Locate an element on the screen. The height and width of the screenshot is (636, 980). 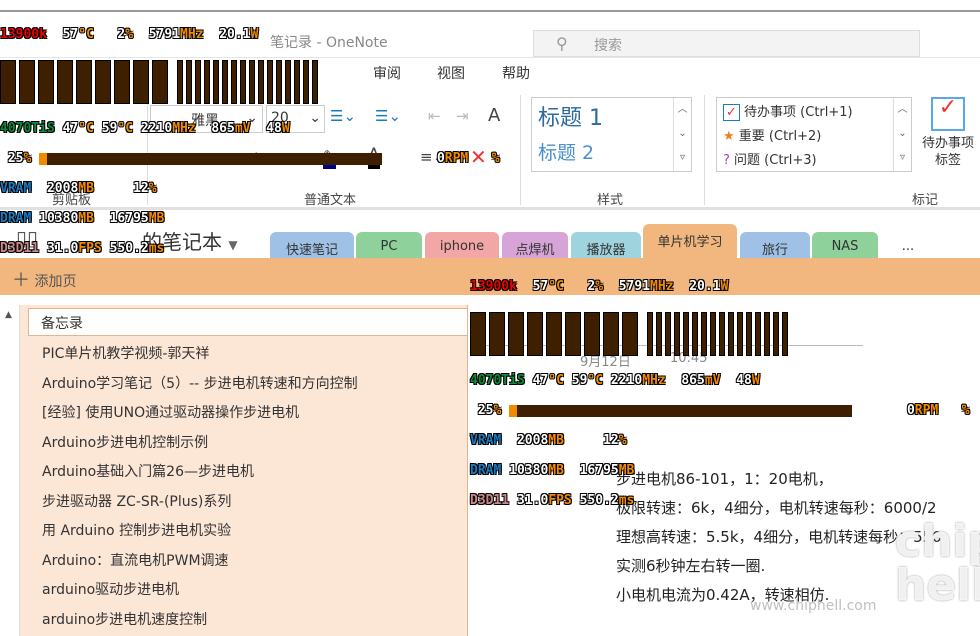
tag-question: ? 问题 (Ctrl+3) is located at coordinates (788, 161).